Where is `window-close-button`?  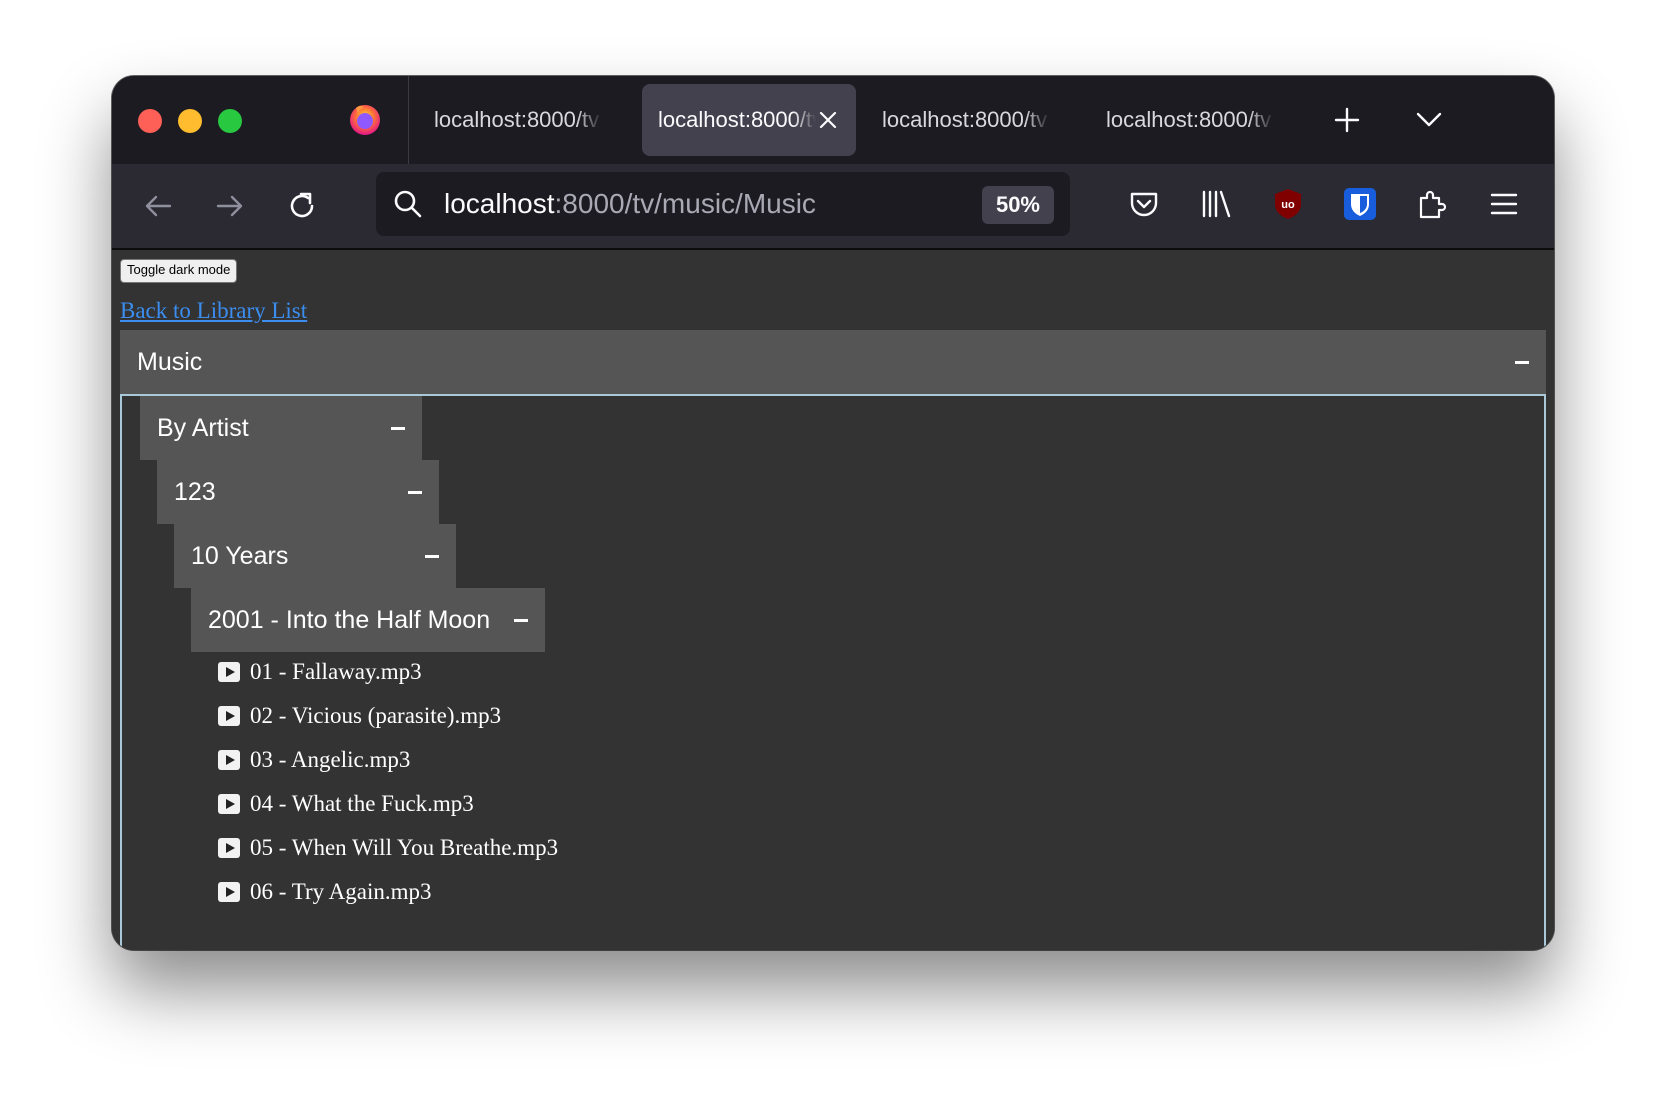
window-close-button is located at coordinates (150, 121).